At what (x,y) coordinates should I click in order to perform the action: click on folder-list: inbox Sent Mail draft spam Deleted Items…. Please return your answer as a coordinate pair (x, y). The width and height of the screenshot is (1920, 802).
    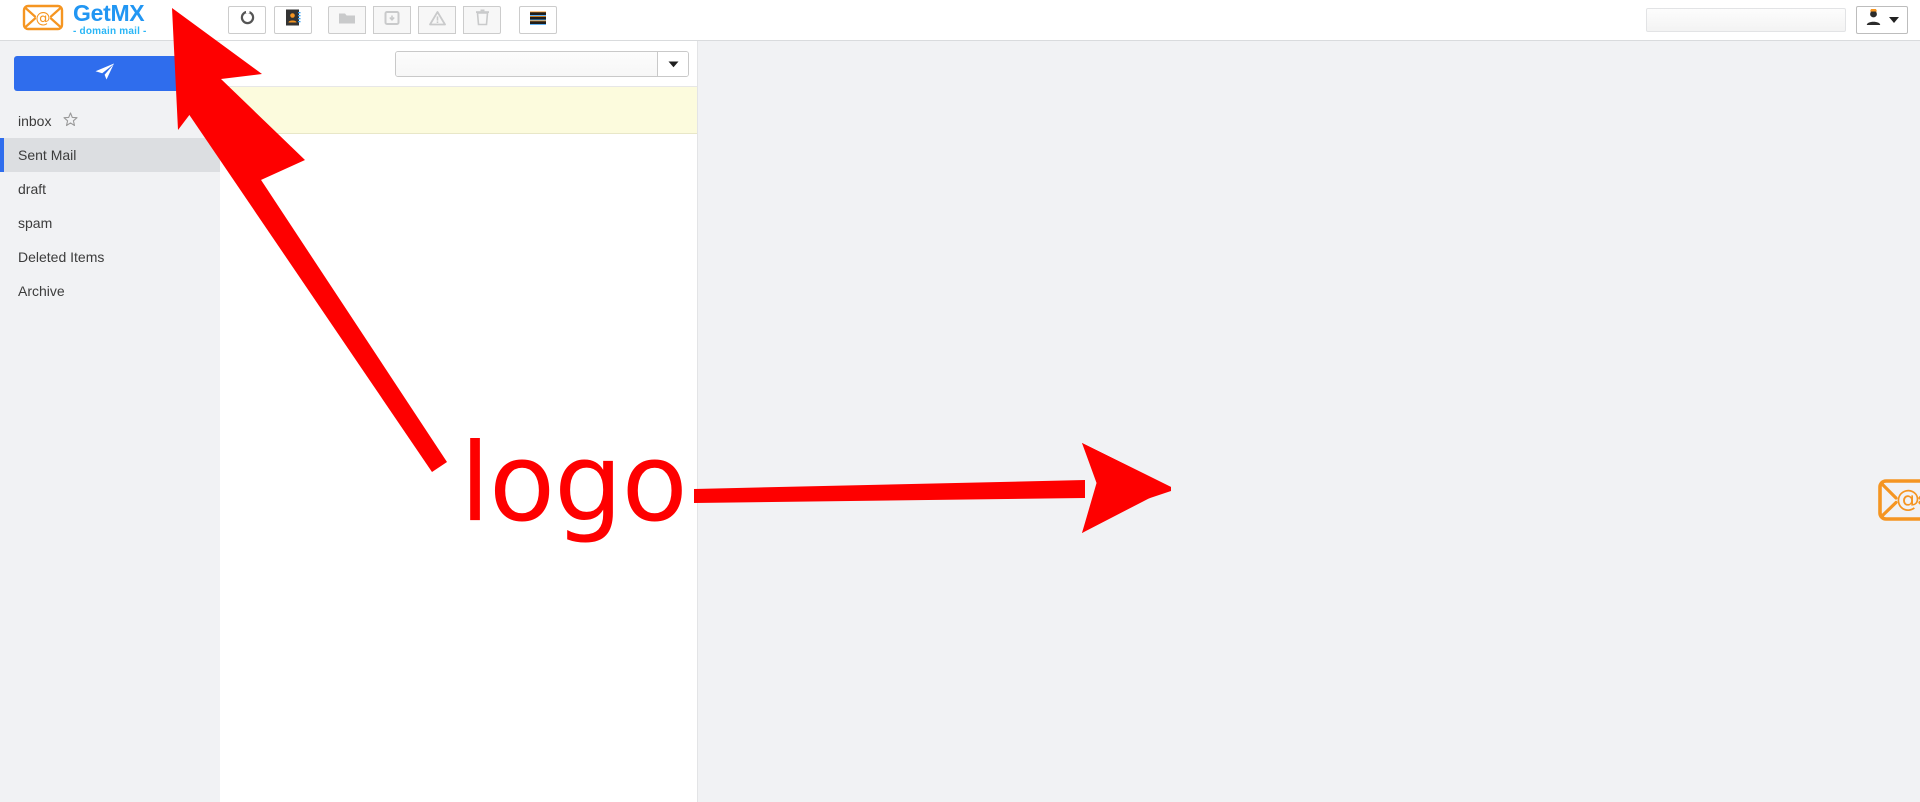
    Looking at the image, I should click on (110, 206).